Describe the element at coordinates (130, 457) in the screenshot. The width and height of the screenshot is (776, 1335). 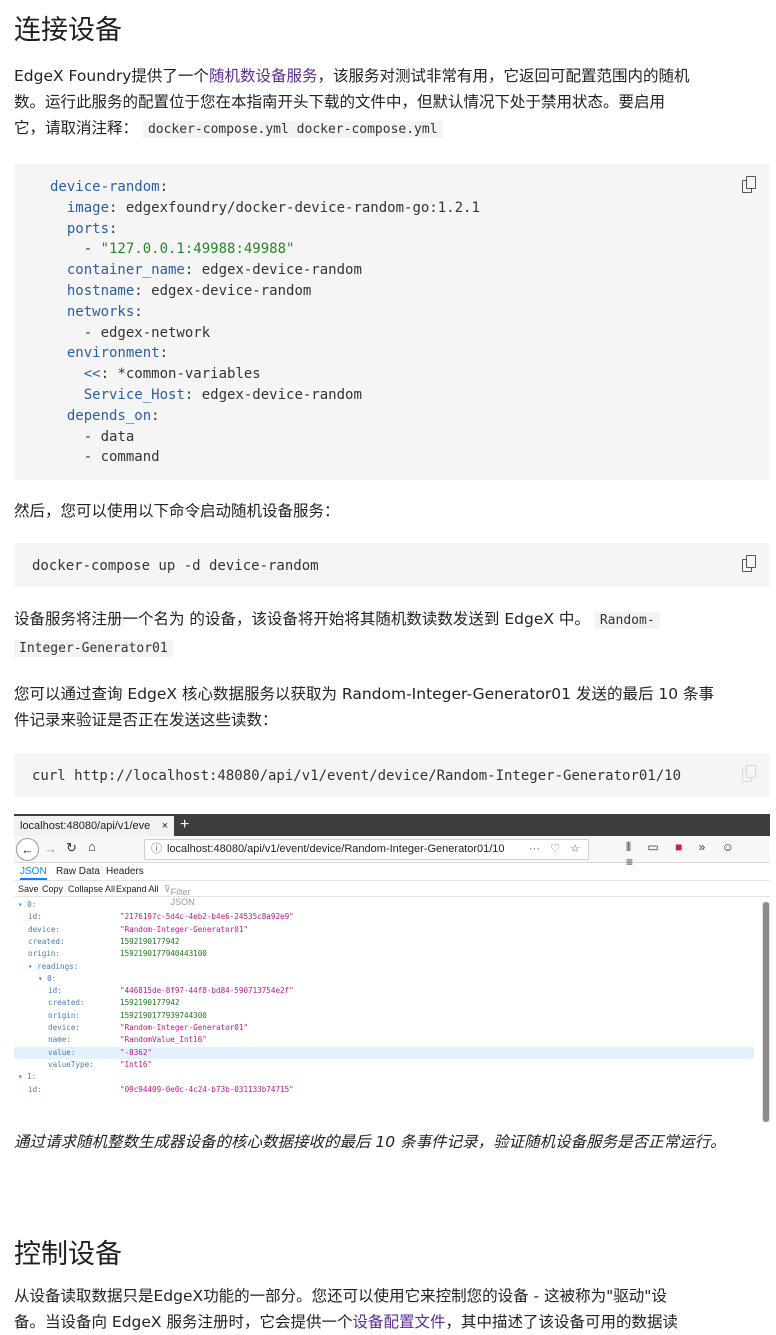
I see `yaml-value: command` at that location.